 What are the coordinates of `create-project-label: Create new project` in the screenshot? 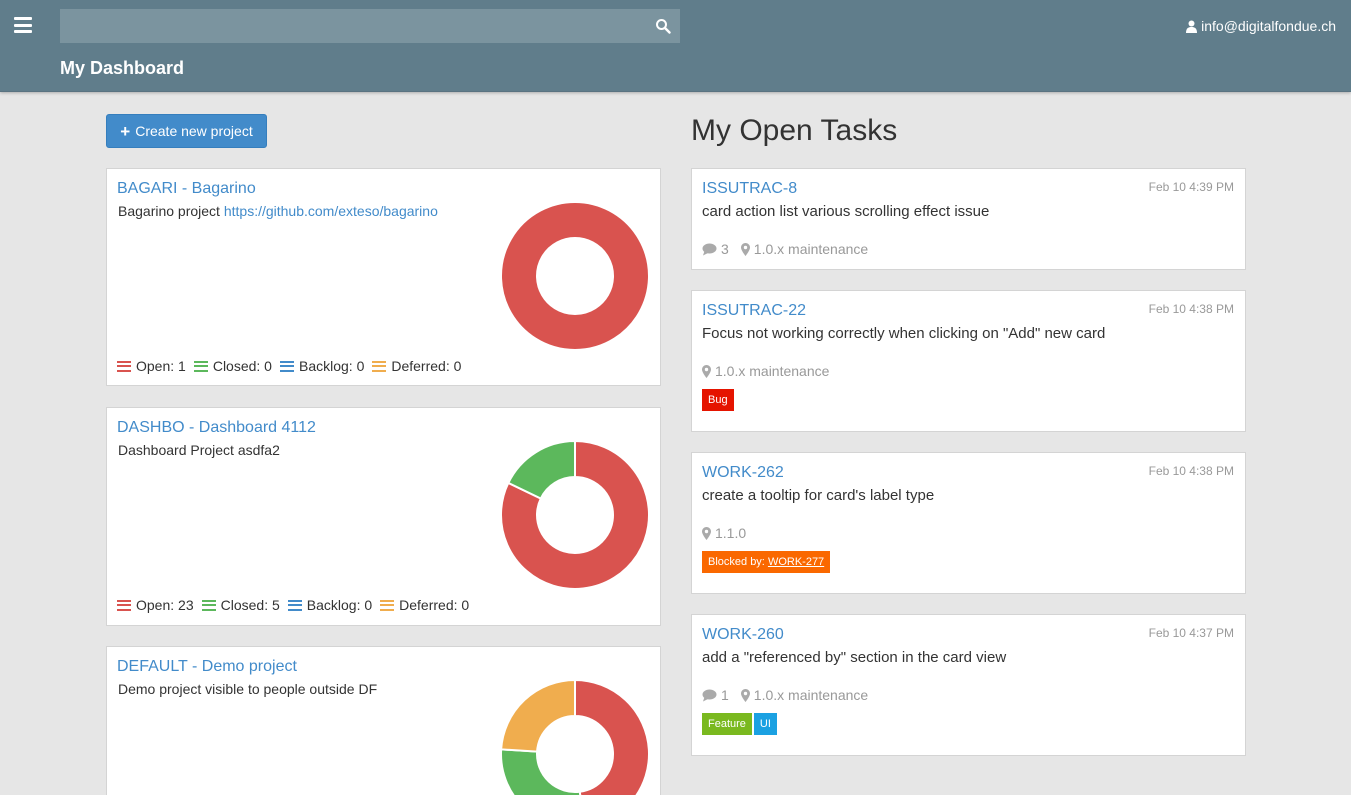 It's located at (194, 131).